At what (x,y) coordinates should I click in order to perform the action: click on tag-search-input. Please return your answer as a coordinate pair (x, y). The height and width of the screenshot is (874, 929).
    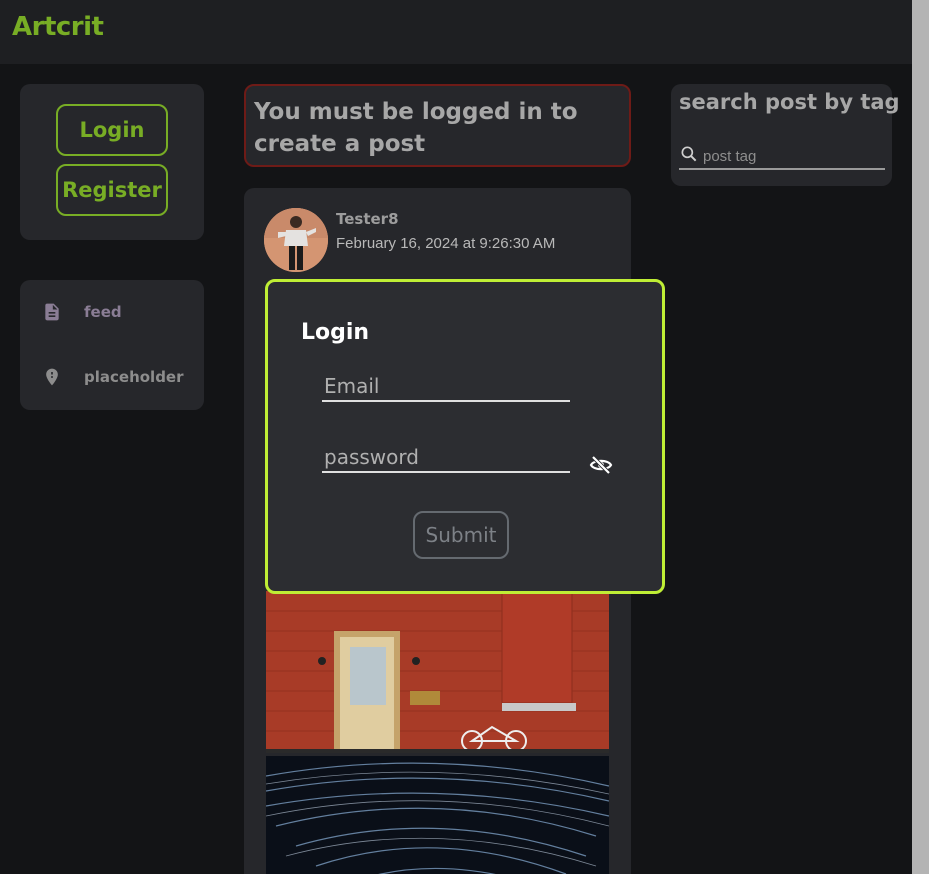
    Looking at the image, I should click on (793, 156).